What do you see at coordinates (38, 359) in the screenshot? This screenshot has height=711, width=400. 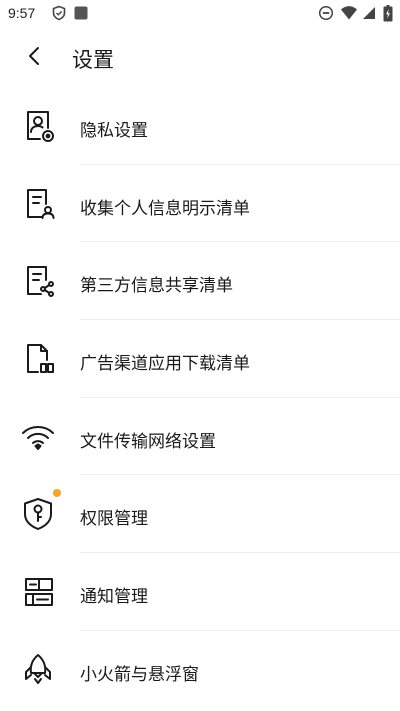 I see `ad-download-list-icon` at bounding box center [38, 359].